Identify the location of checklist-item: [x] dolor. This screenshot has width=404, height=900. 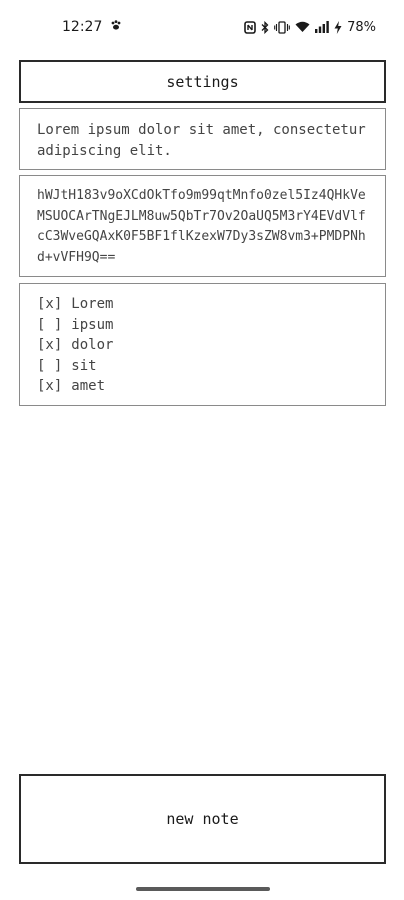
(202, 345).